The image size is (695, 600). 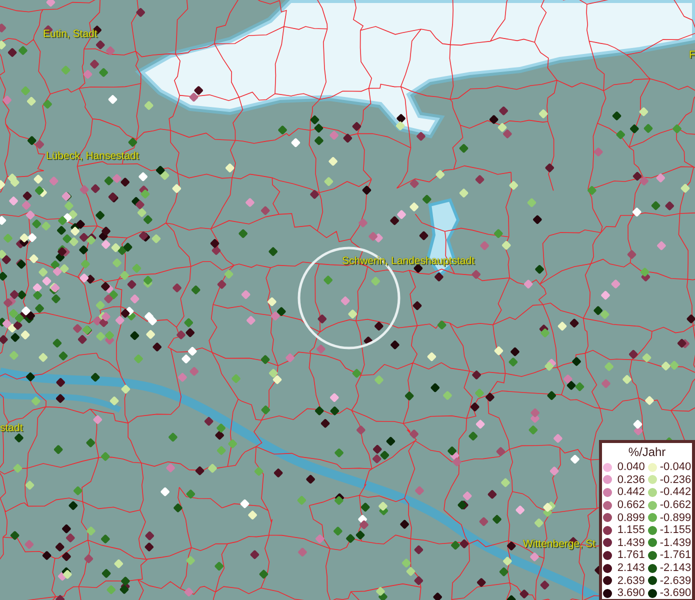 What do you see at coordinates (676, 492) in the screenshot?
I see `legend-value: -0.442` at bounding box center [676, 492].